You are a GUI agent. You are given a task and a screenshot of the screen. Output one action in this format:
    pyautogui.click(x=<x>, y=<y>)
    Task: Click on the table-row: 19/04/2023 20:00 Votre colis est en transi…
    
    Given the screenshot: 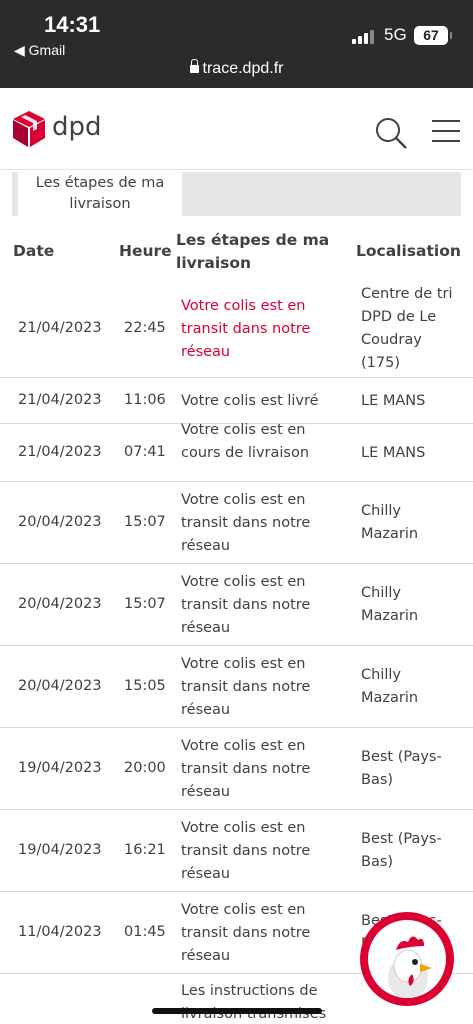 What is the action you would take?
    pyautogui.click(x=236, y=769)
    